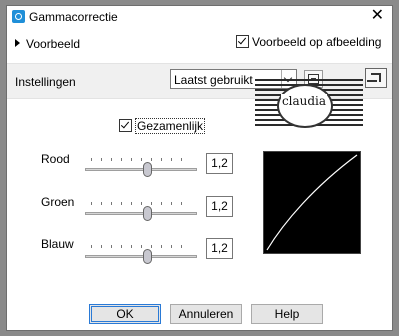  I want to click on red-label: Rood, so click(55, 159).